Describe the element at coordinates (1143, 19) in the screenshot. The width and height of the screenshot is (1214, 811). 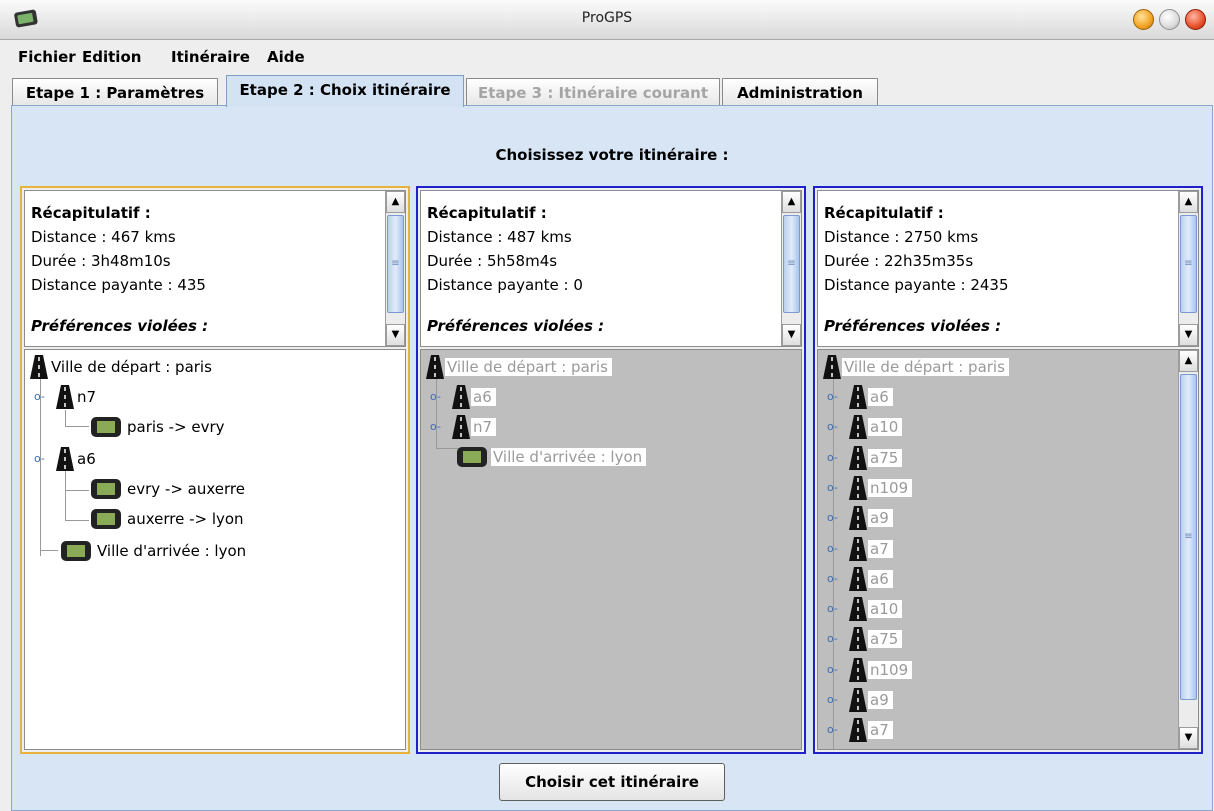
I see `minimize-window-button` at that location.